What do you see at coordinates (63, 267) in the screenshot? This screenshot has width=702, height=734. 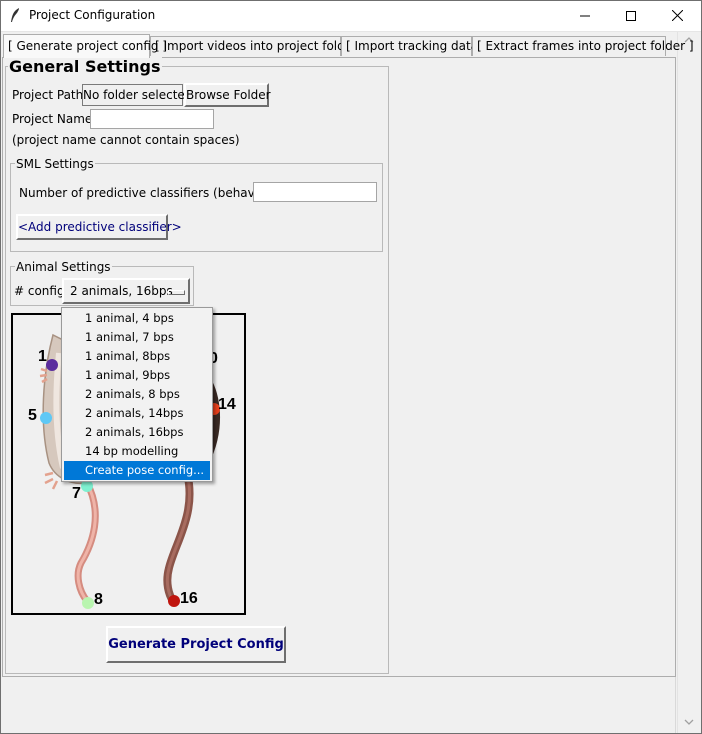 I see `animal-settings-title: Animal Settings` at bounding box center [63, 267].